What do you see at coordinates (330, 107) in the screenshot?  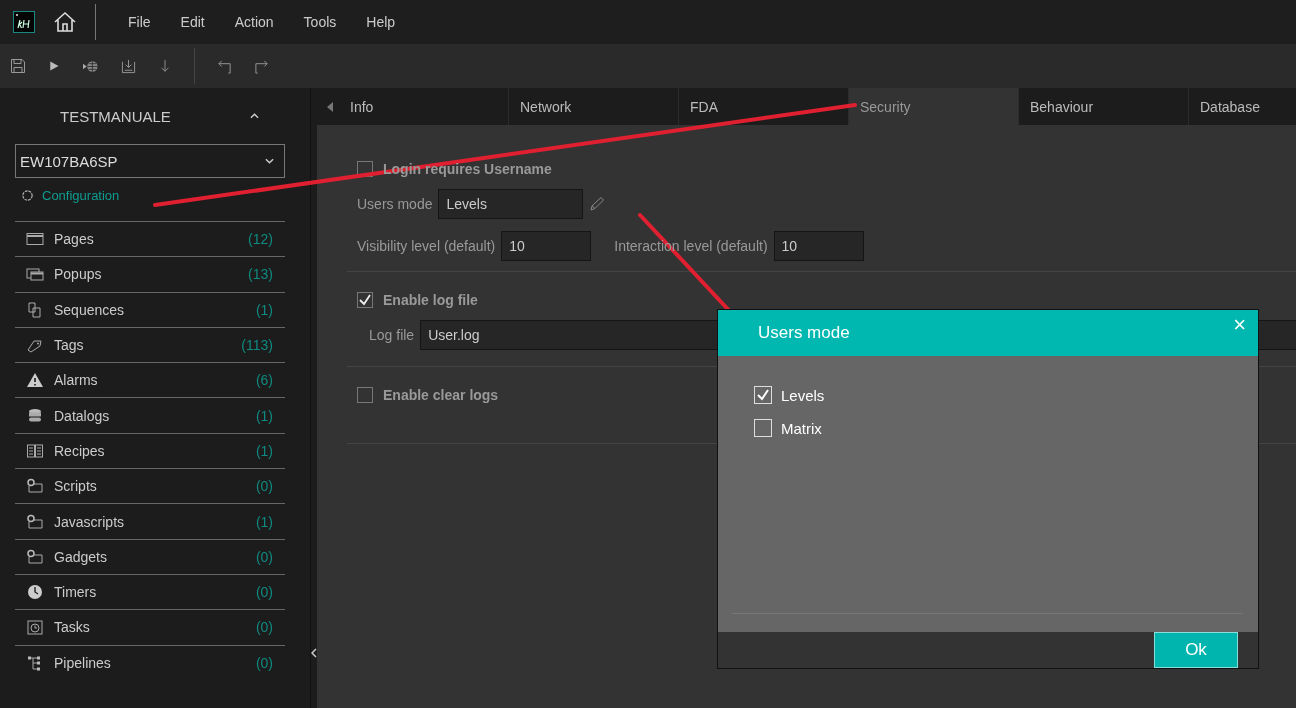 I see `scroll-left-icon` at bounding box center [330, 107].